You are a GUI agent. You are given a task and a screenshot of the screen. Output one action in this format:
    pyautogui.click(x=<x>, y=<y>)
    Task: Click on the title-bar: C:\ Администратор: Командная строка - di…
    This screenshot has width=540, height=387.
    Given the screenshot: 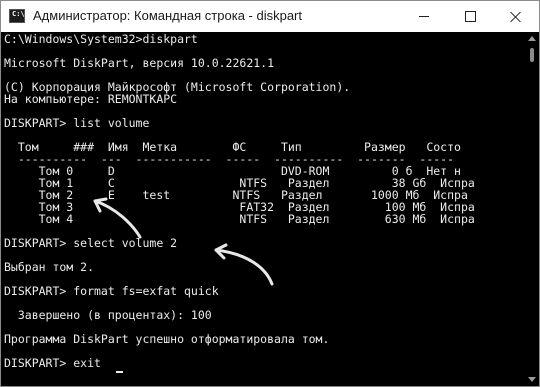 What is the action you would take?
    pyautogui.click(x=270, y=16)
    